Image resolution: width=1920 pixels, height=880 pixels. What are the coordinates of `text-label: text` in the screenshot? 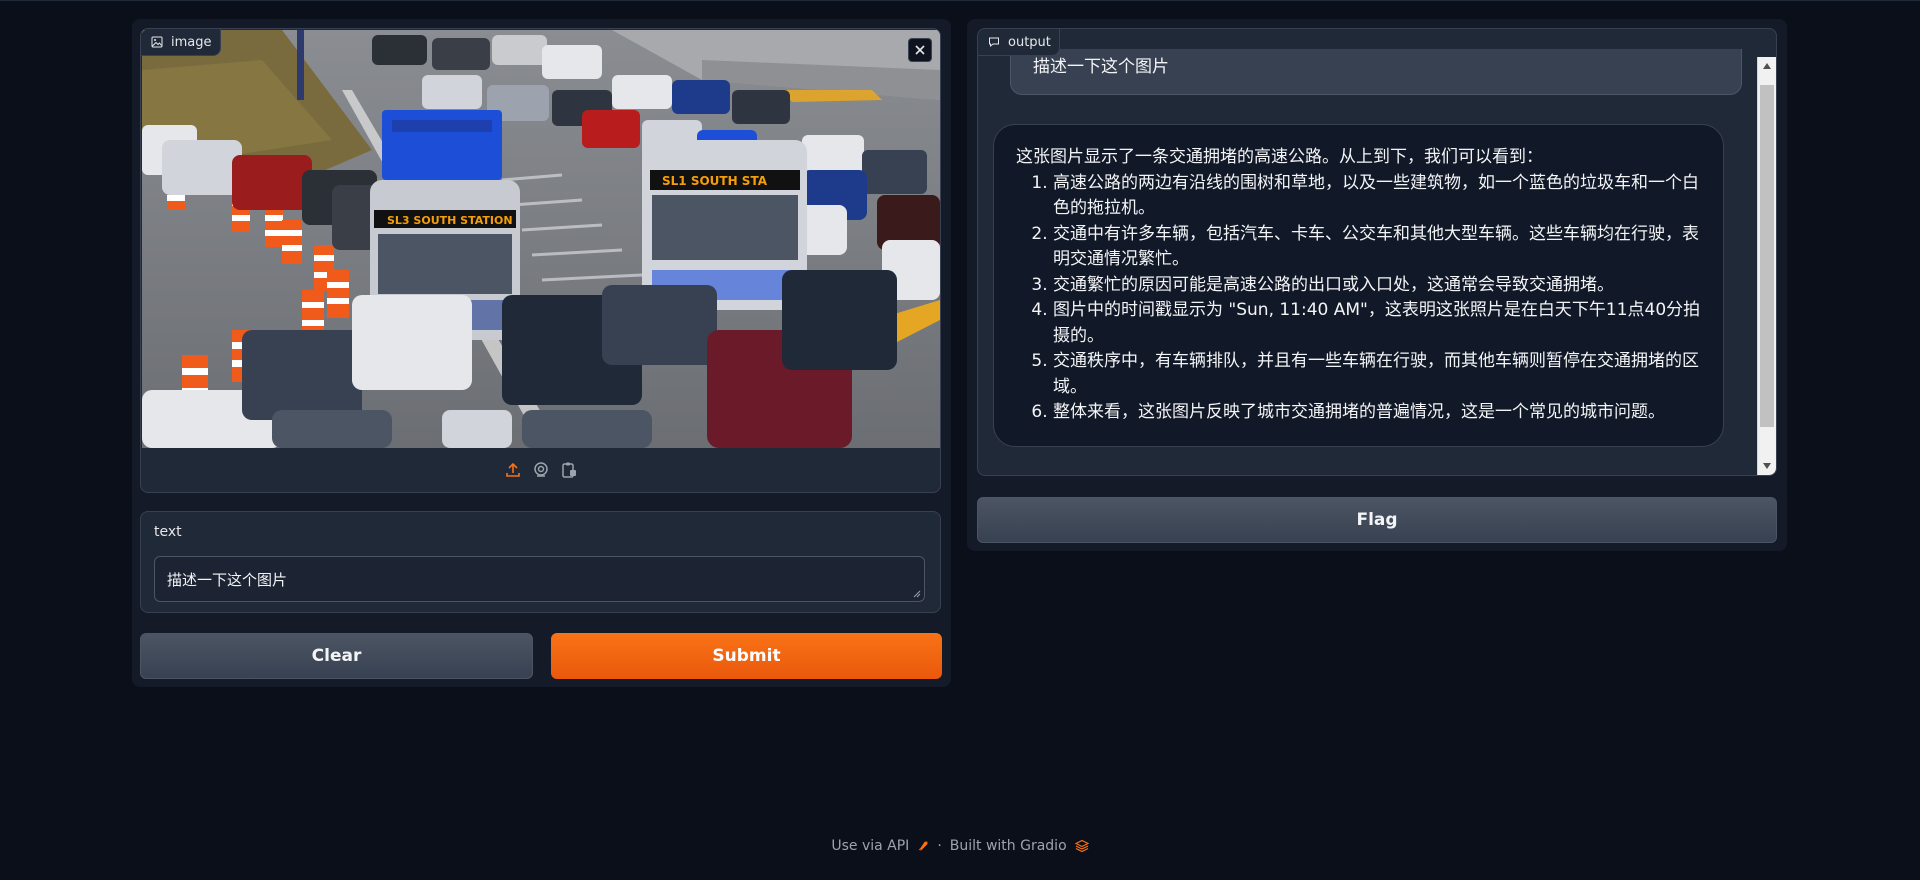 It's located at (168, 532).